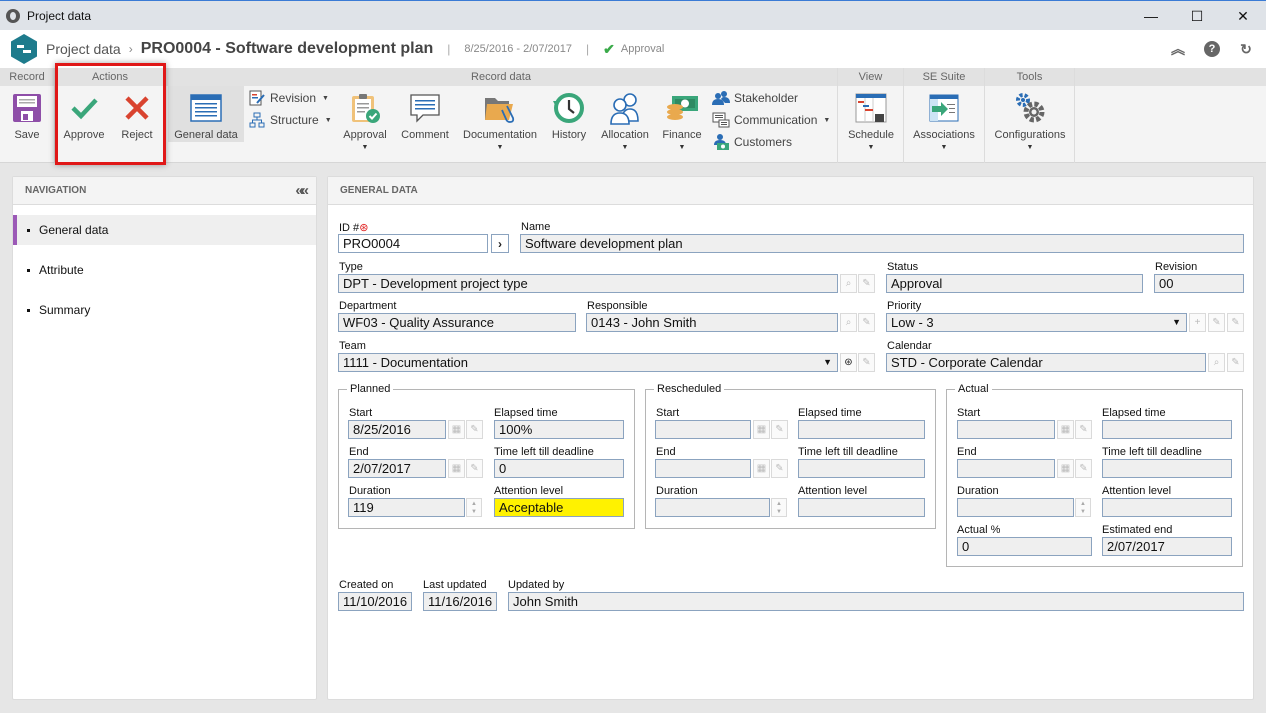 This screenshot has width=1266, height=713. I want to click on actual-end-calendar-icon: ▦, so click(1065, 468).